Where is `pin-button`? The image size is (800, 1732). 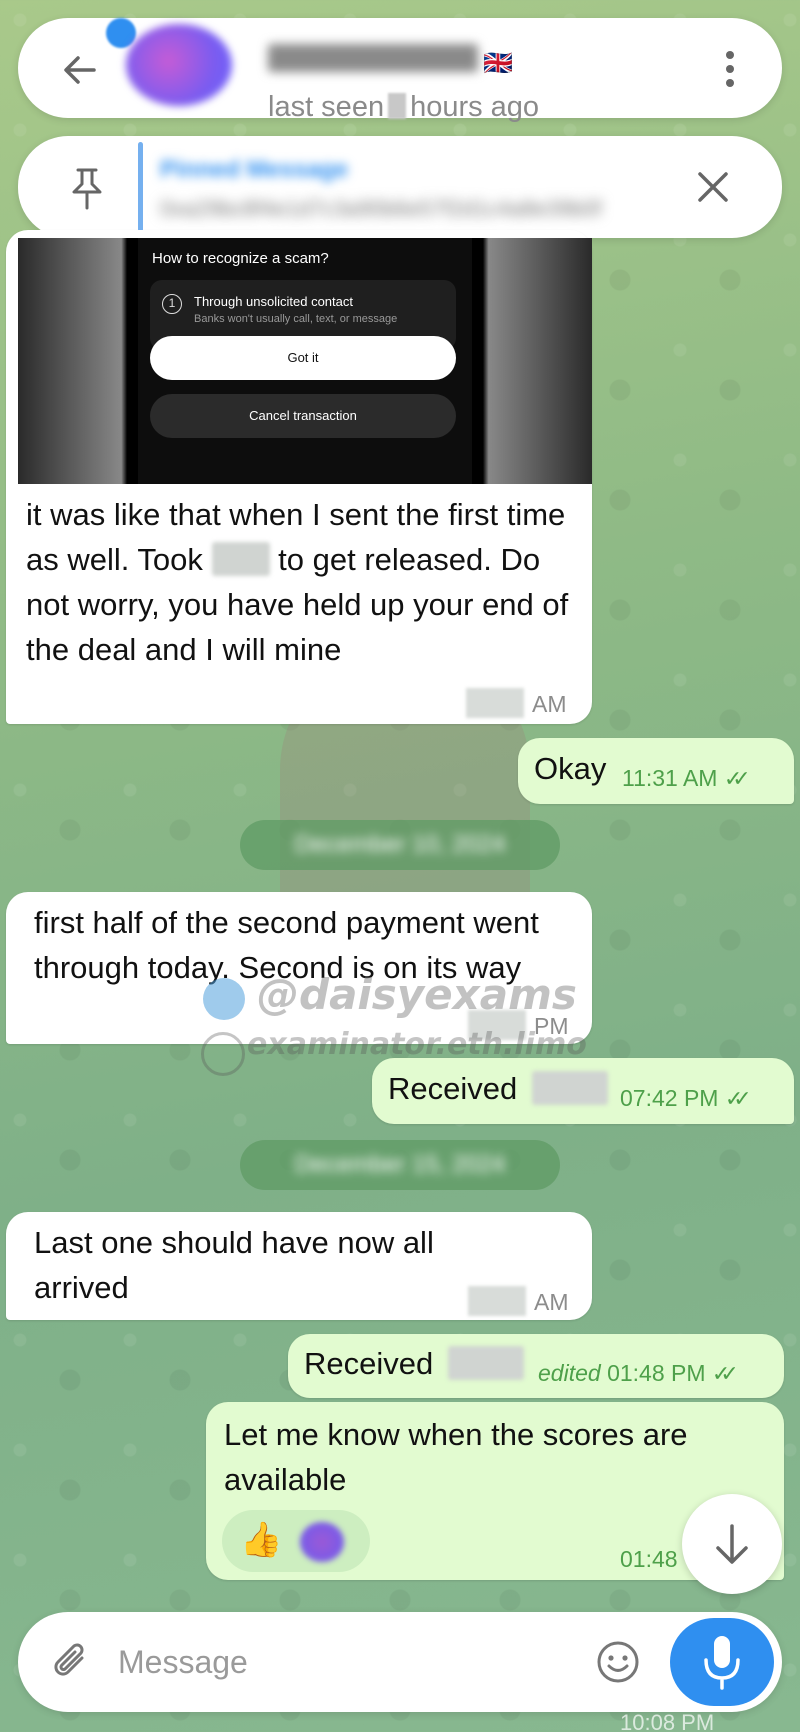 pin-button is located at coordinates (87, 188).